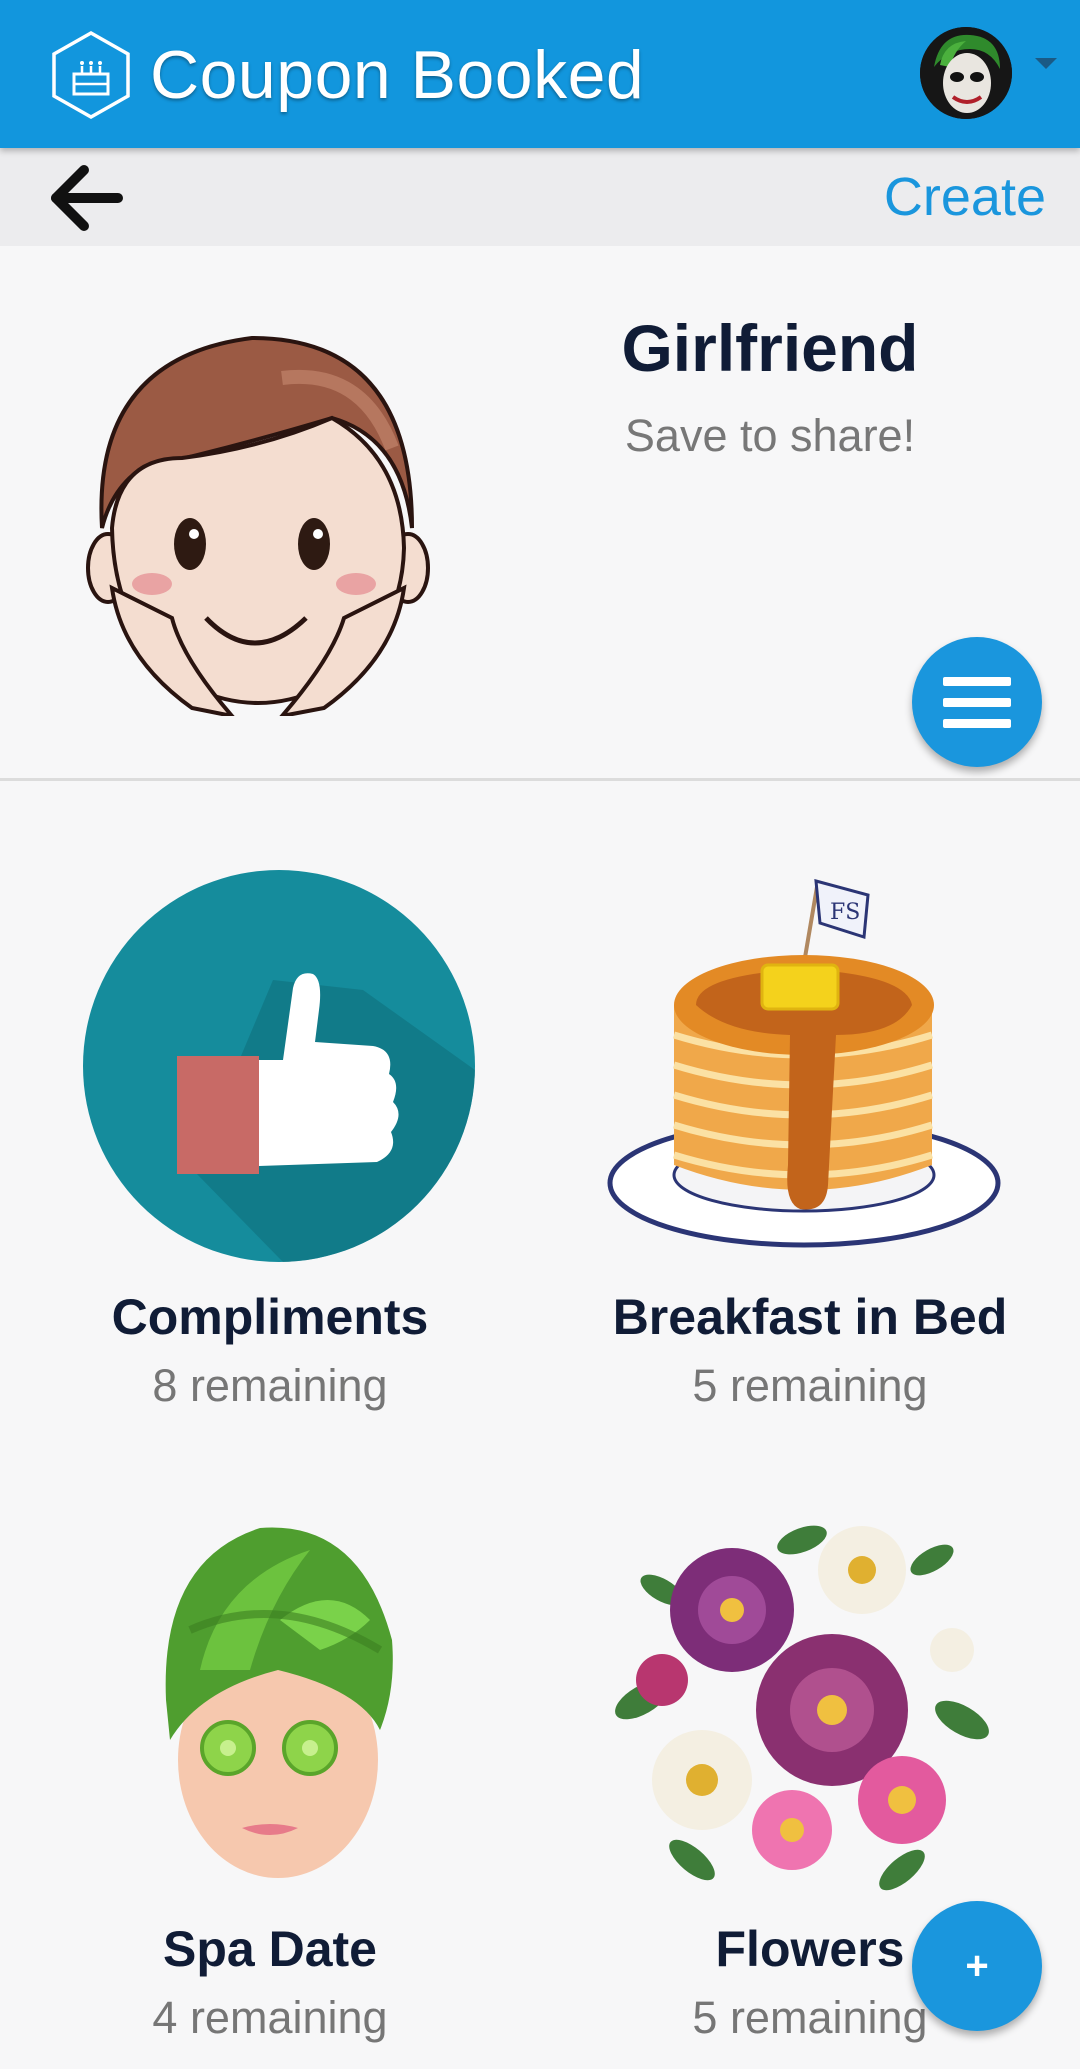  What do you see at coordinates (770, 348) in the screenshot?
I see `profile-name: Girlfriend` at bounding box center [770, 348].